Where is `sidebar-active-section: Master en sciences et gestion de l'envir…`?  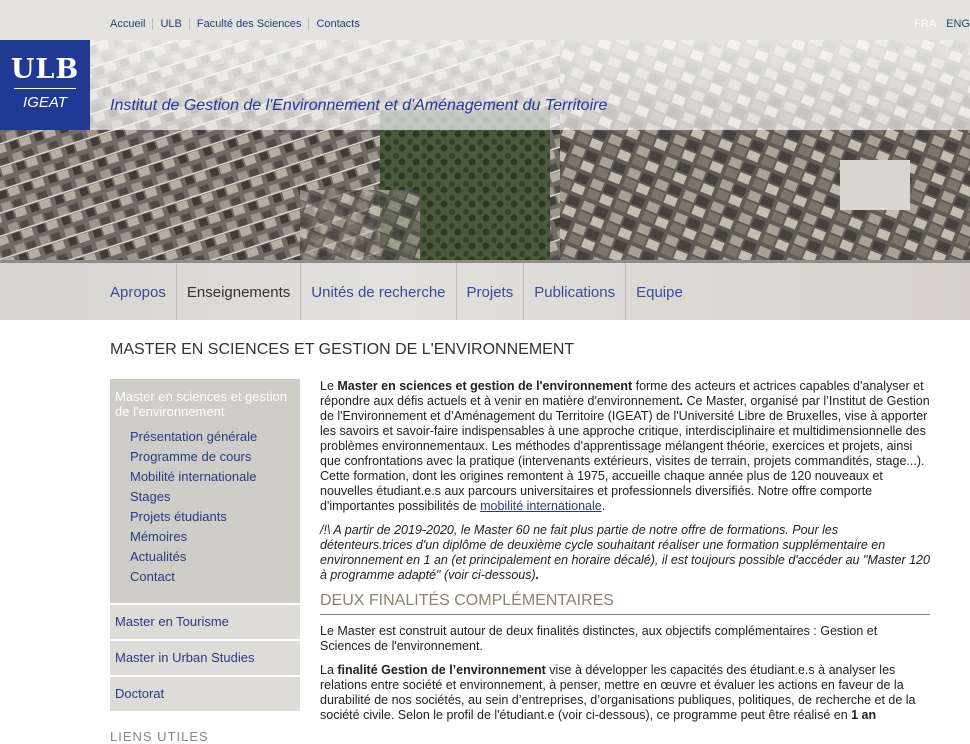 sidebar-active-section: Master en sciences et gestion de l'envir… is located at coordinates (205, 491).